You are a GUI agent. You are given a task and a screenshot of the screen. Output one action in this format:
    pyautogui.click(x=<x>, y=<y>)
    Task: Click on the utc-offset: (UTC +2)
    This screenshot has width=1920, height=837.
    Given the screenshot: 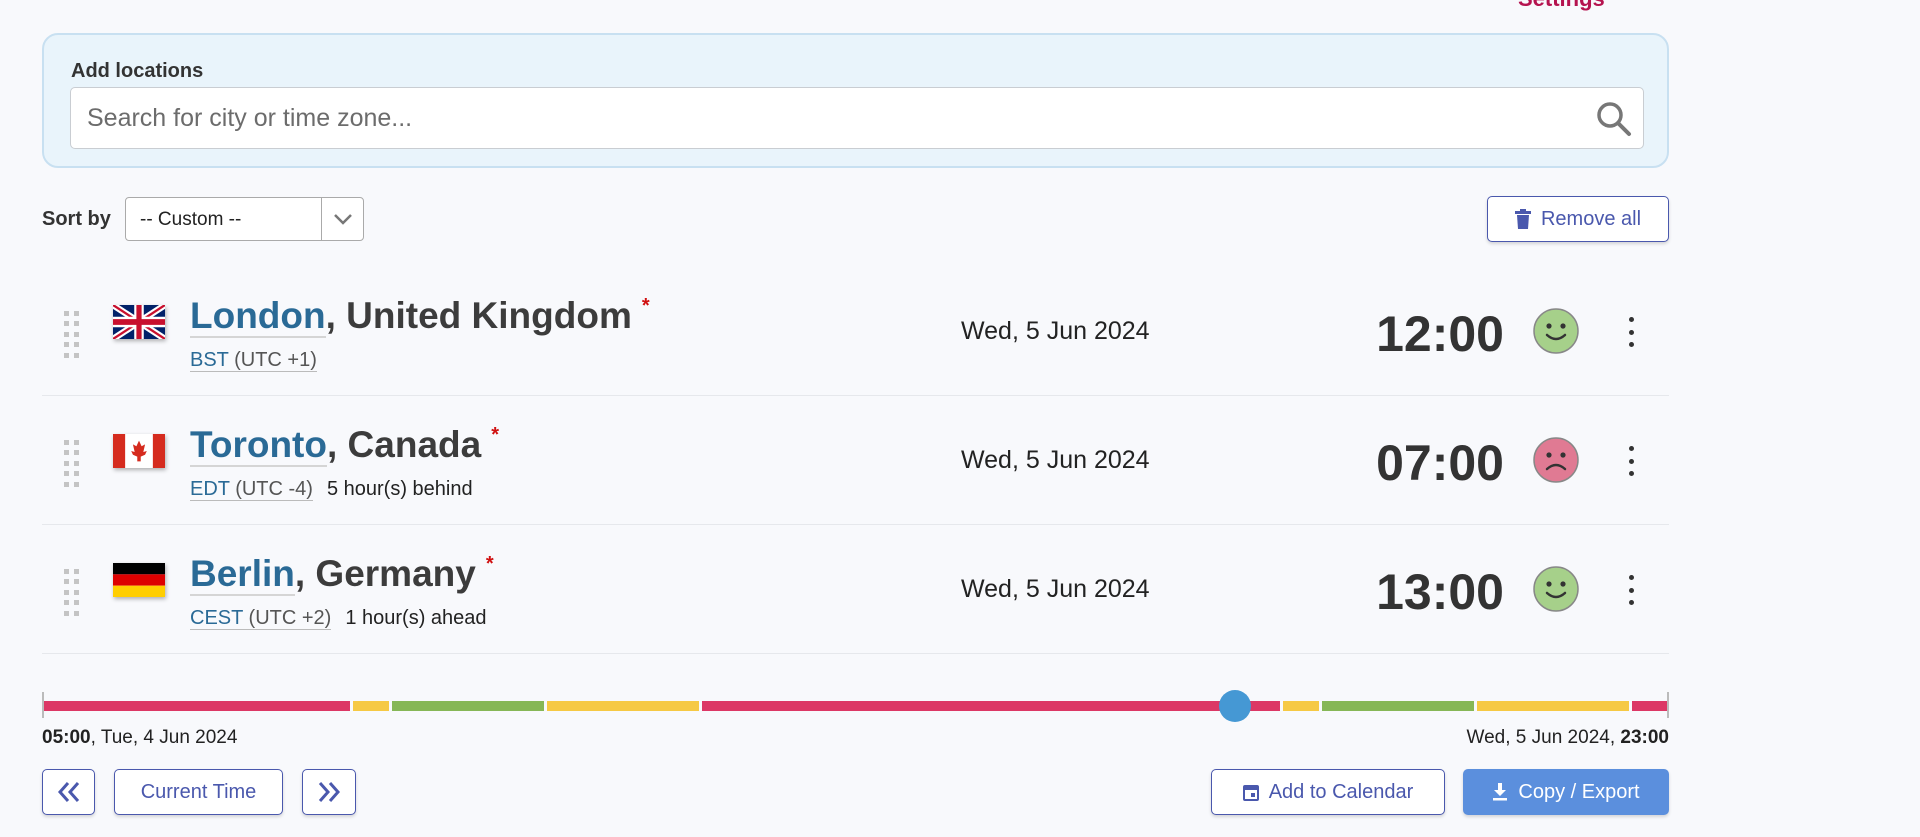 What is the action you would take?
    pyautogui.click(x=290, y=618)
    